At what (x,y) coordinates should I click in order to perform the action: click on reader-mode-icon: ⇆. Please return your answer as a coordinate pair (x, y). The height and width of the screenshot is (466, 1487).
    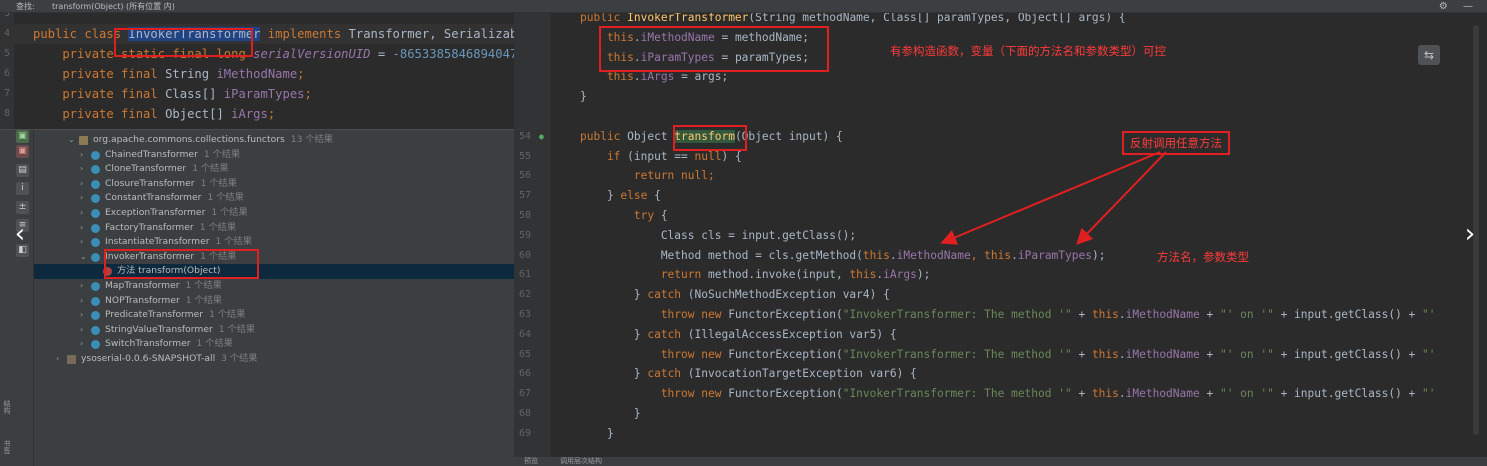
    Looking at the image, I should click on (1429, 55).